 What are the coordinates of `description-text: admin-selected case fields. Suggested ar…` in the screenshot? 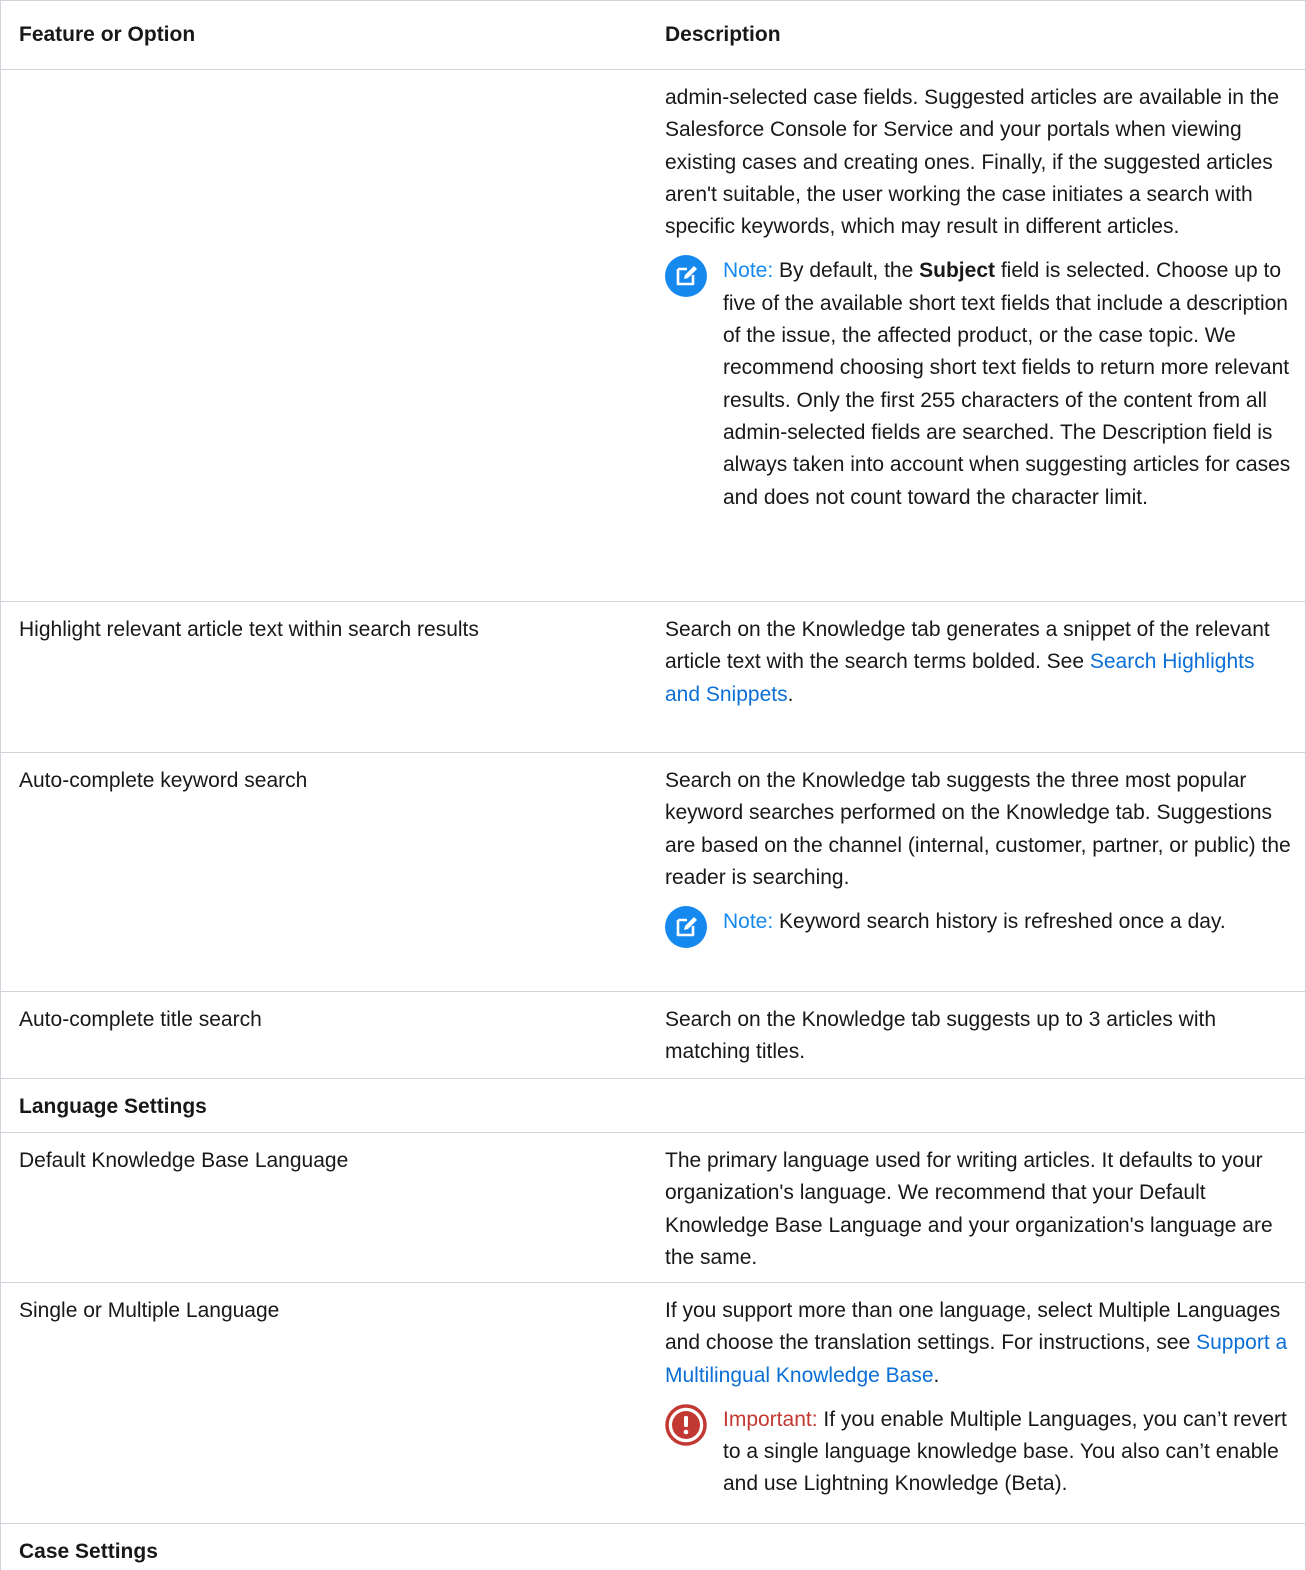 It's located at (972, 162).